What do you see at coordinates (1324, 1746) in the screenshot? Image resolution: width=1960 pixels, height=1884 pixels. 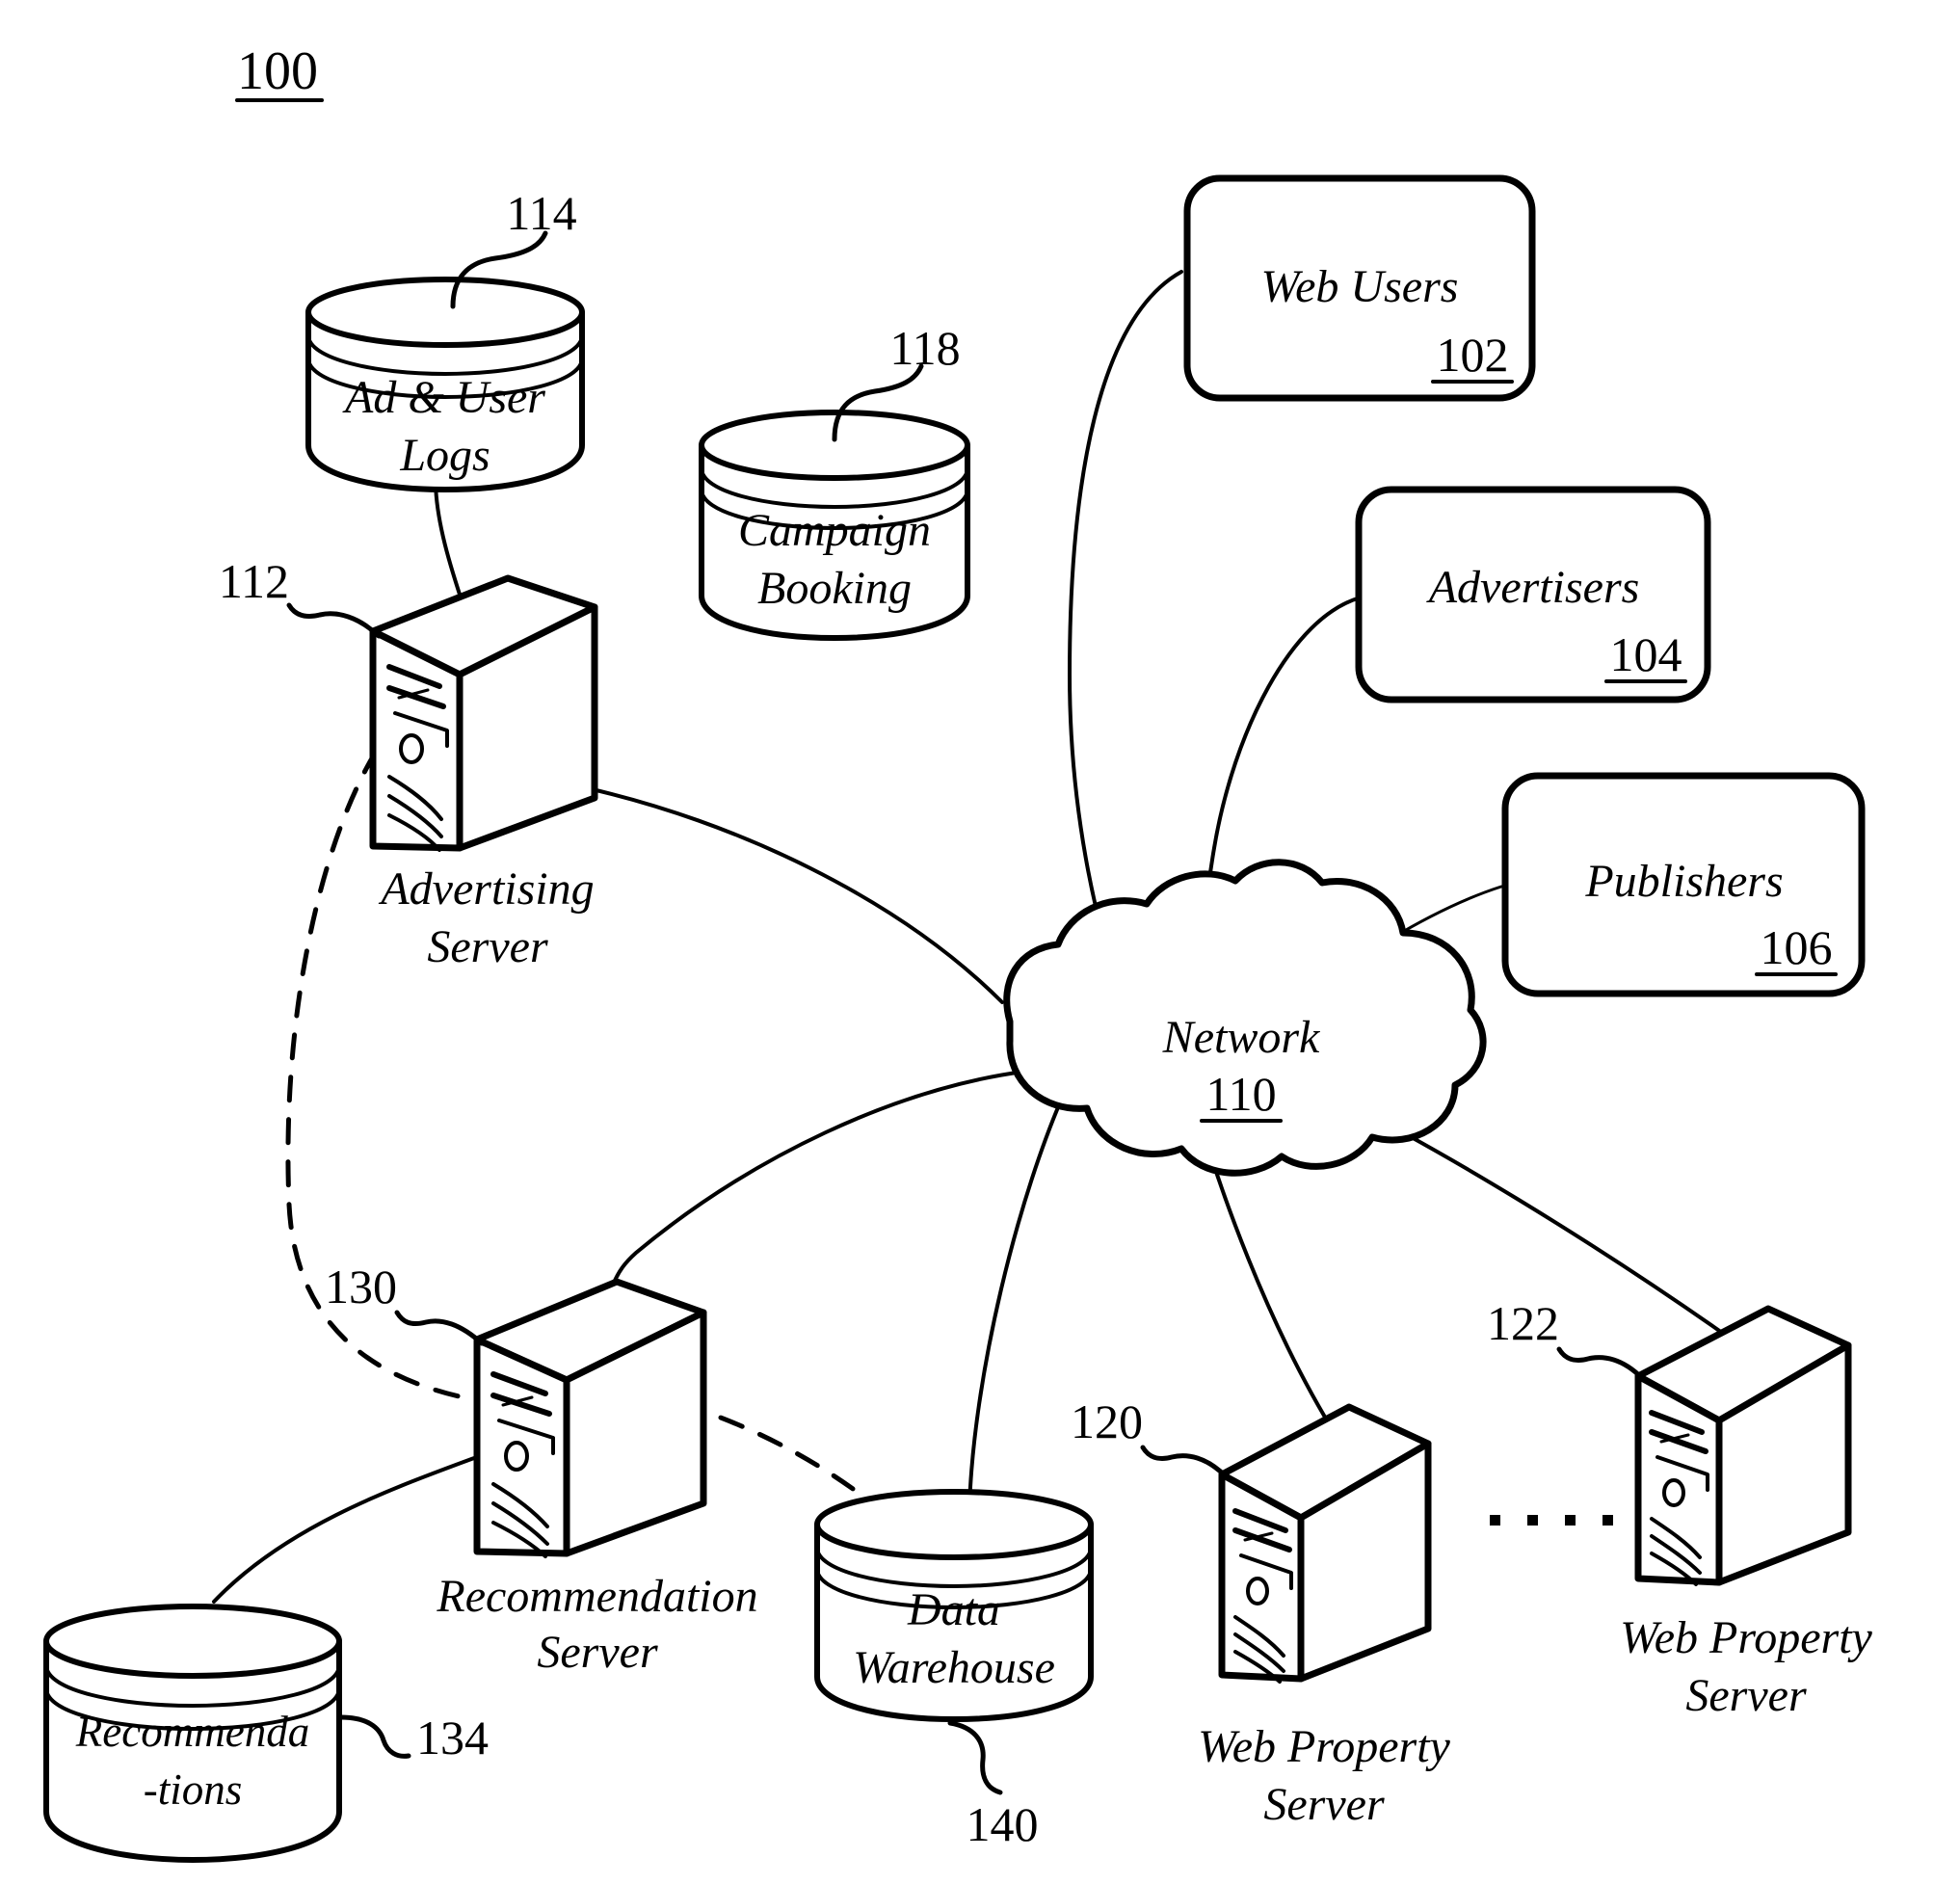 I see `wps1-label-line1: Web Property` at bounding box center [1324, 1746].